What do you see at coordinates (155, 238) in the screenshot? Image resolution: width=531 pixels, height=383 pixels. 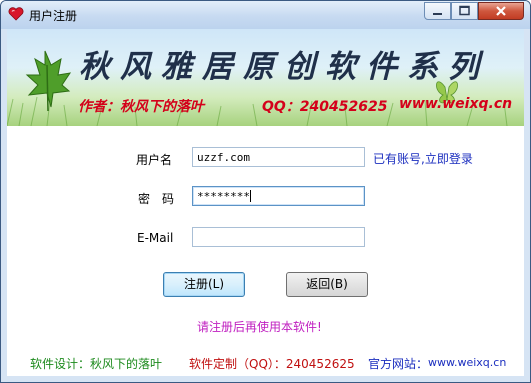 I see `email-label: E-Mail` at bounding box center [155, 238].